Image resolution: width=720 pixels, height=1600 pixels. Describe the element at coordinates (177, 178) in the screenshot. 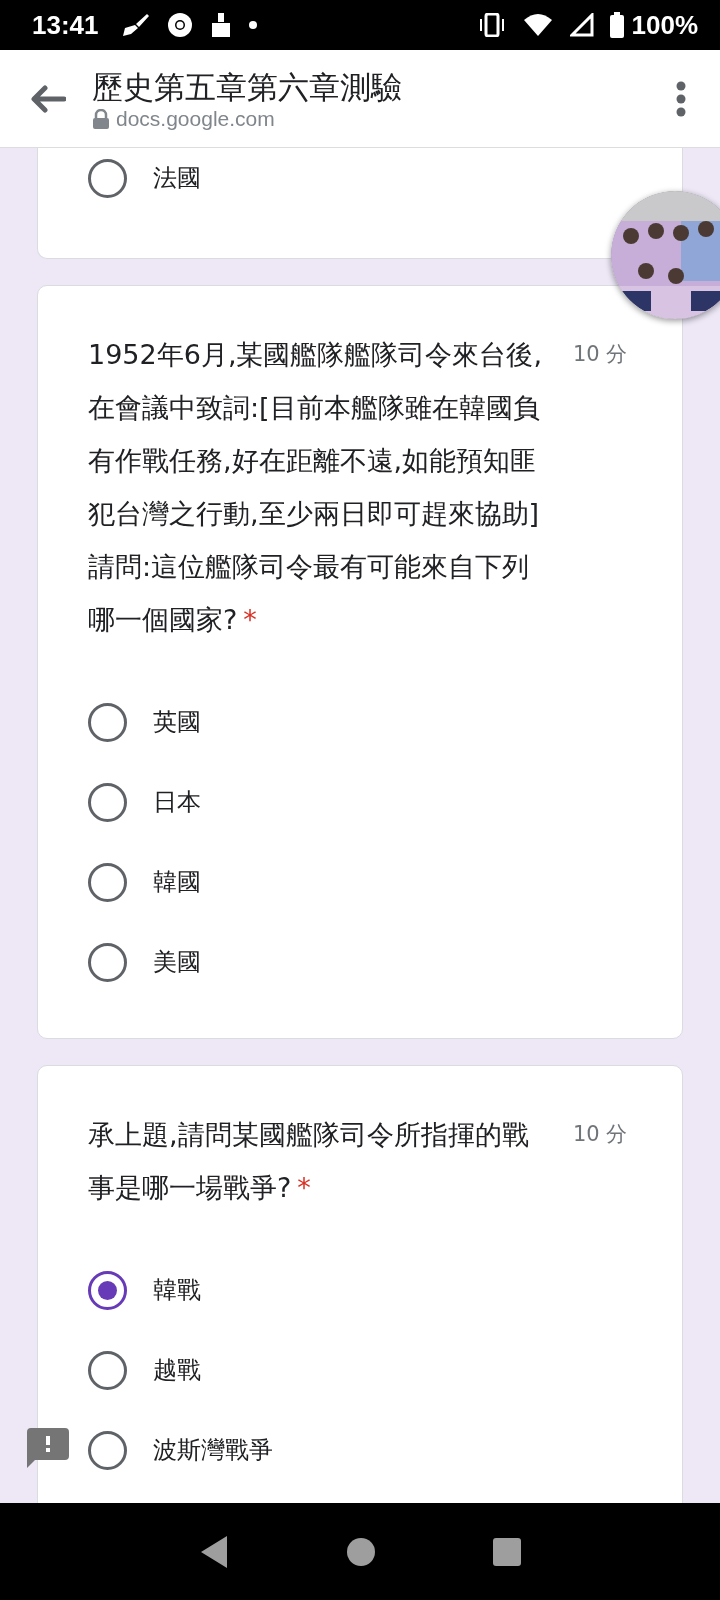

I see `option-label: 法國` at that location.